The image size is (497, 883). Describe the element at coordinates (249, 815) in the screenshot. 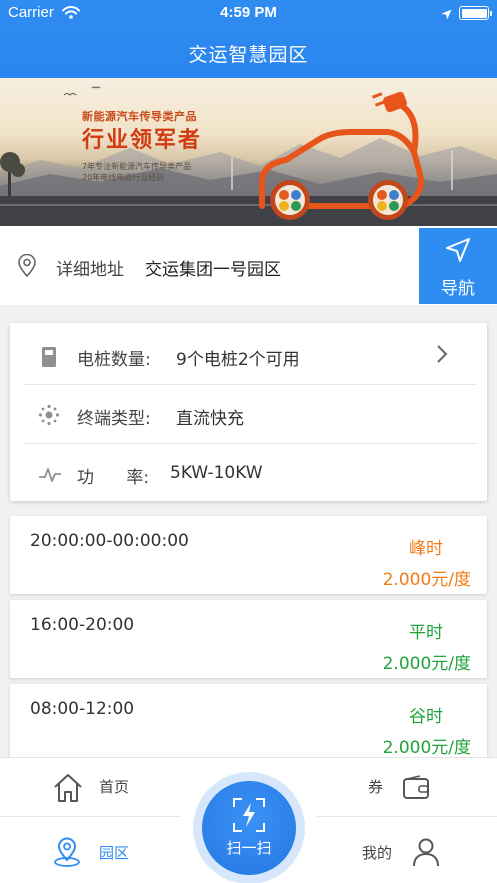

I see `scan-charge-icon` at that location.